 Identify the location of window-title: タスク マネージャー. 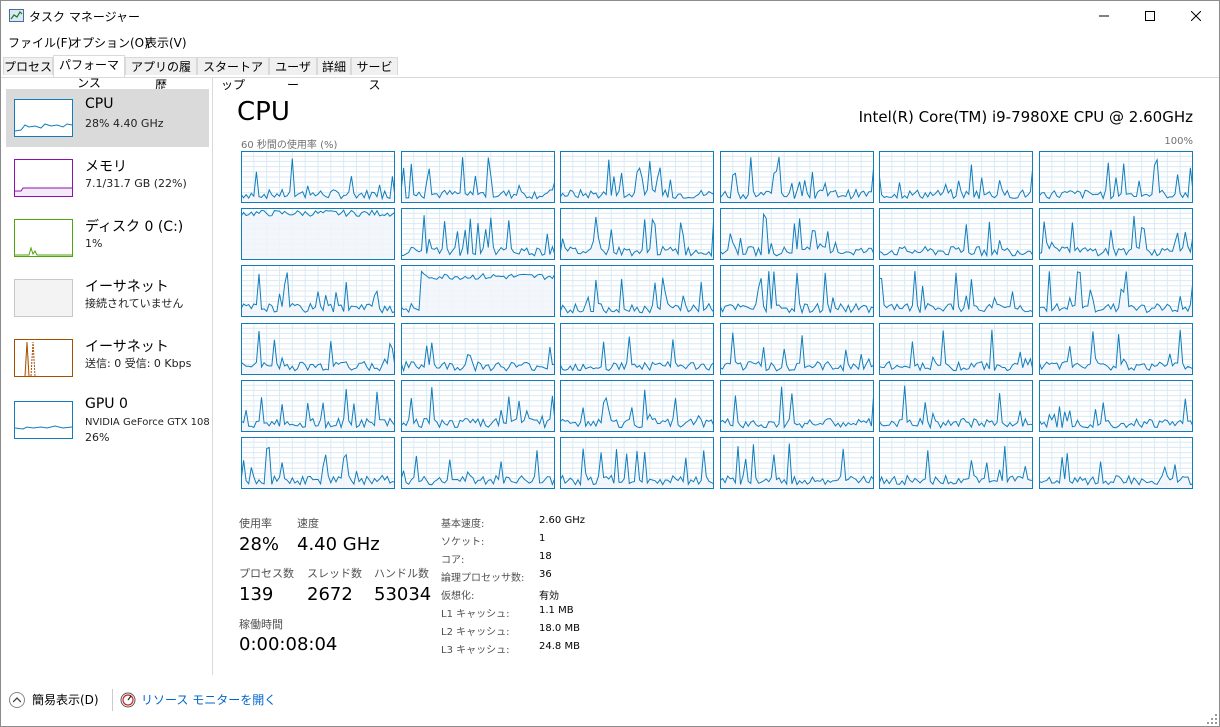
(84, 17).